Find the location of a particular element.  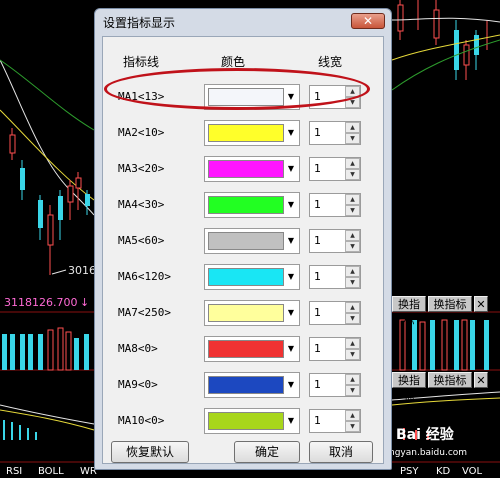

price-arrow-icon: ↓ is located at coordinates (85, 302).